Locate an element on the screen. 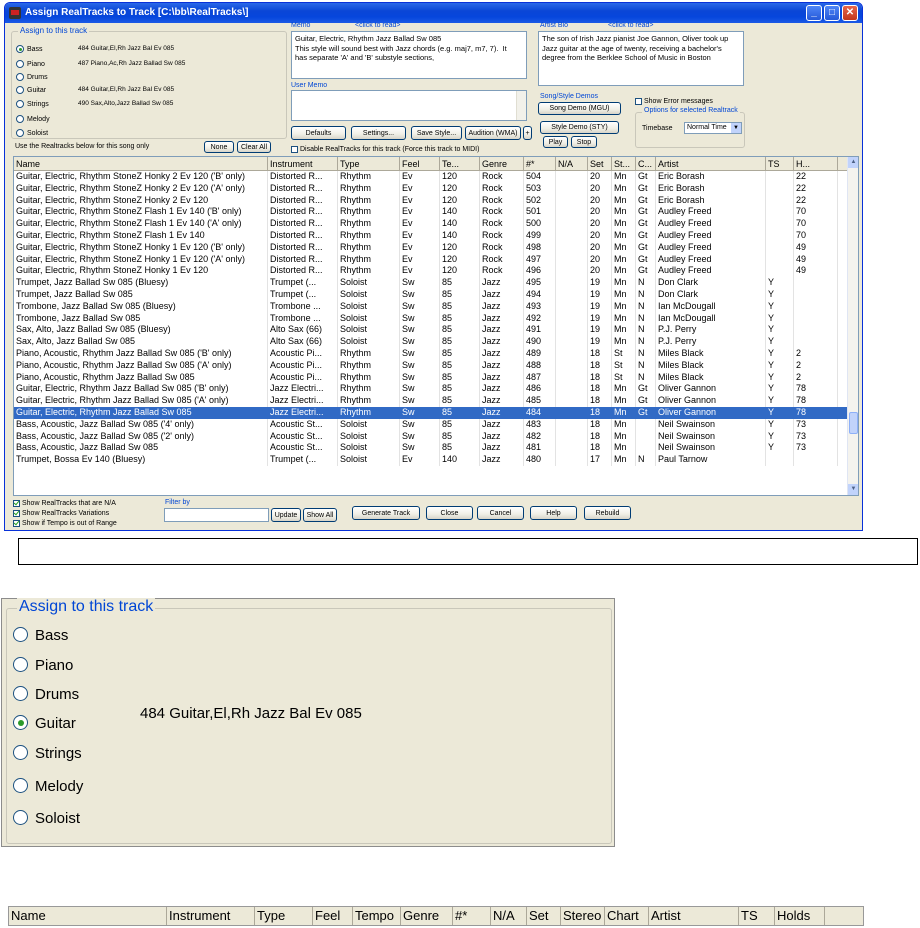 This screenshot has width=920, height=928. column-header: #* is located at coordinates (540, 164).